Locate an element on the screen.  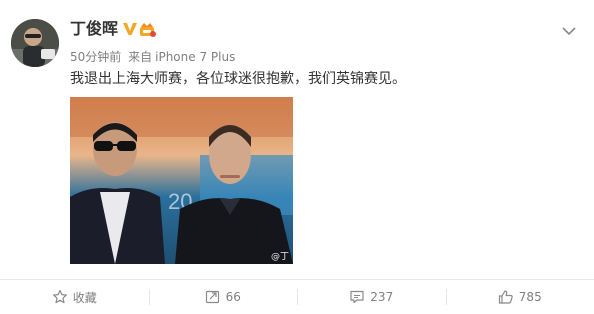
post-text: 我退出上海大师赛，各位球迷很抱歉，我们英锦赛见。 is located at coordinates (238, 79).